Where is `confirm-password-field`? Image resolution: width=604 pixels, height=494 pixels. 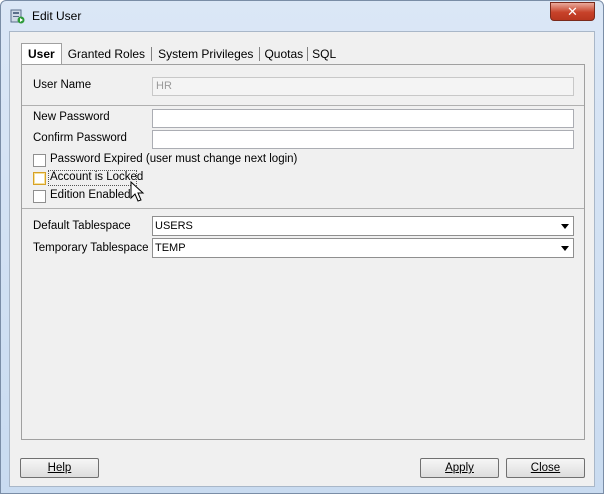
confirm-password-field is located at coordinates (363, 139).